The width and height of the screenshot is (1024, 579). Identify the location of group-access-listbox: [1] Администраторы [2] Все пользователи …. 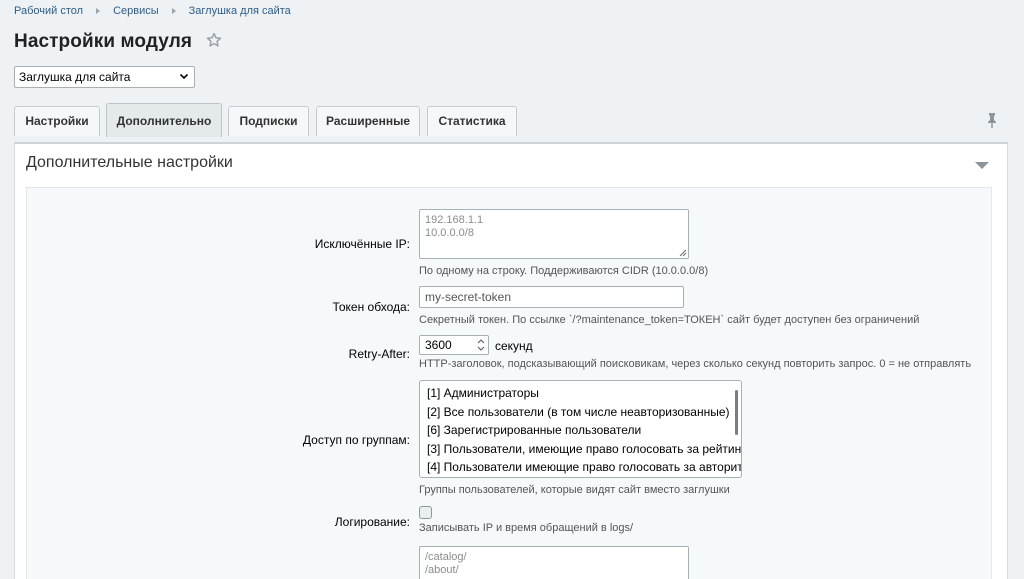
(580, 429).